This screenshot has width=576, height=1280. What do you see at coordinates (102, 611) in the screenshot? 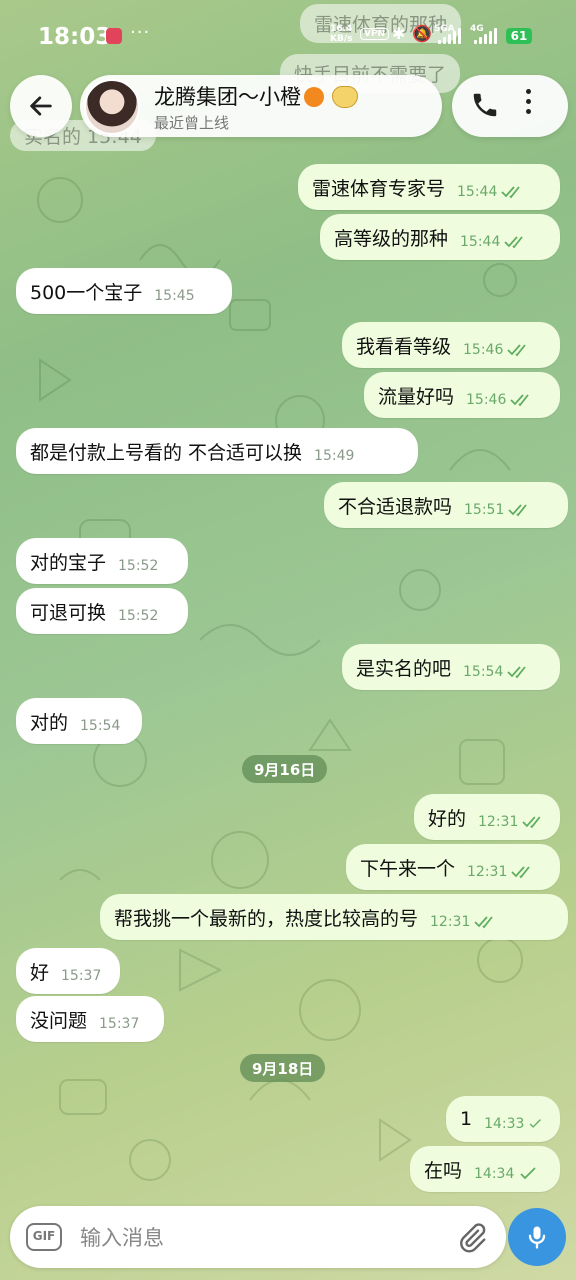
I see `message-incoming: 可退可换 15:52` at bounding box center [102, 611].